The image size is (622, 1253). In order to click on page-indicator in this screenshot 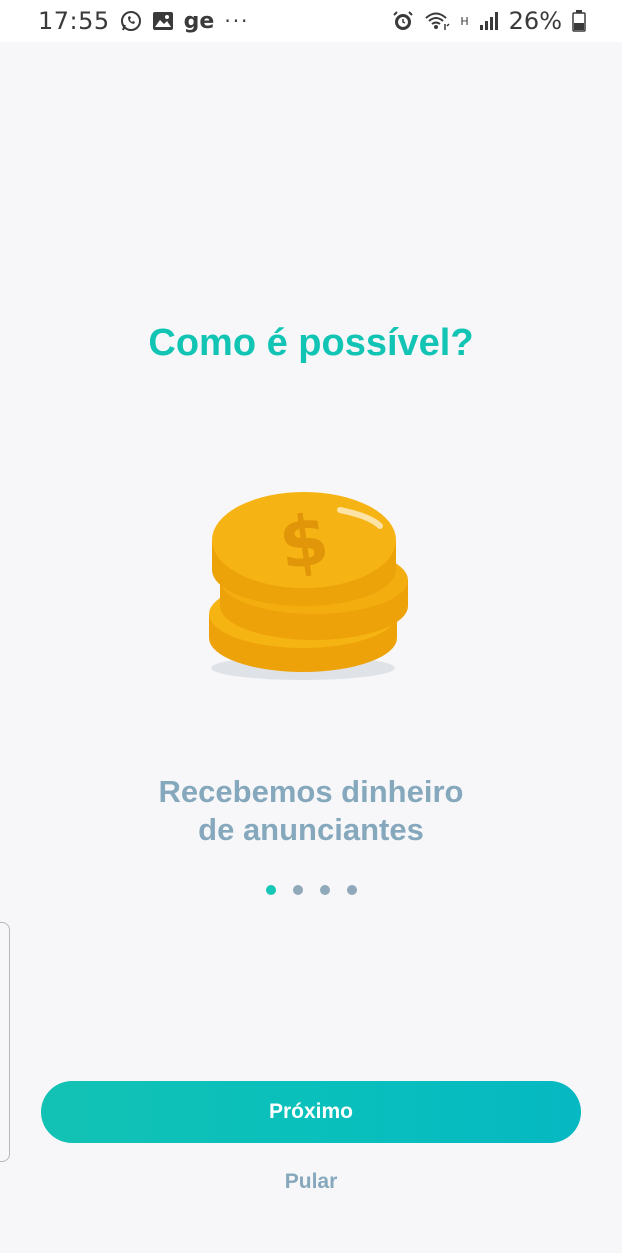, I will do `click(311, 890)`.